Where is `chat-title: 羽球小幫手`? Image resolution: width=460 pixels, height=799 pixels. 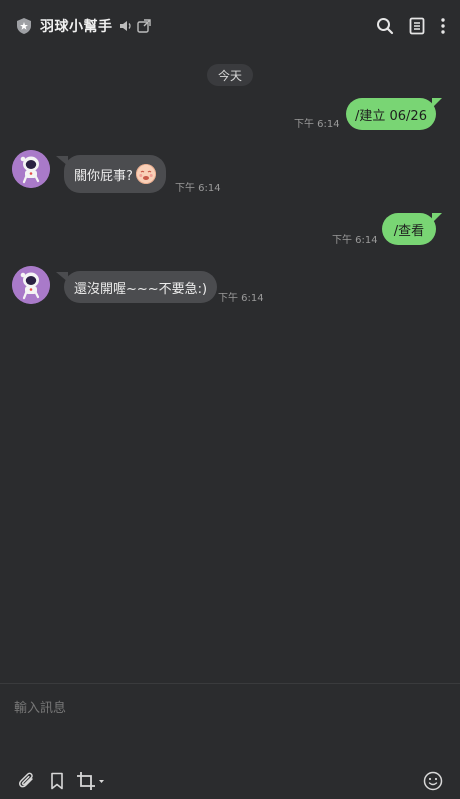
chat-title: 羽球小幫手 is located at coordinates (76, 26).